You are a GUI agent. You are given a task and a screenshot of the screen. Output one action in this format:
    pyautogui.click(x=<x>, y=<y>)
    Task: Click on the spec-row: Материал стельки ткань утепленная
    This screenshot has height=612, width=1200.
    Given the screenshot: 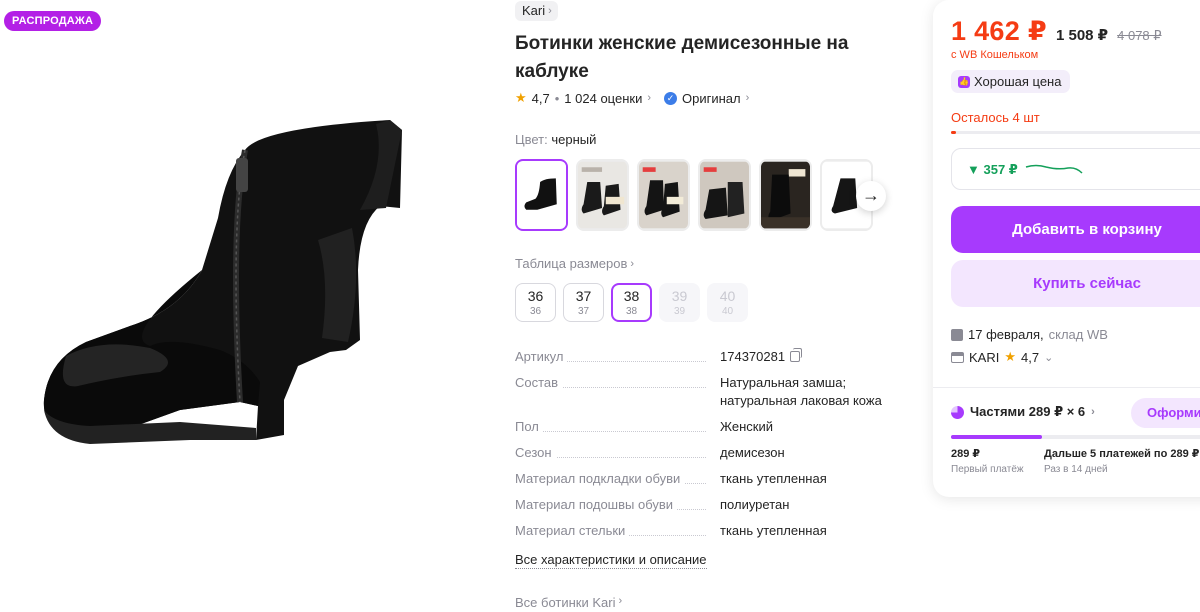 What is the action you would take?
    pyautogui.click(x=705, y=531)
    